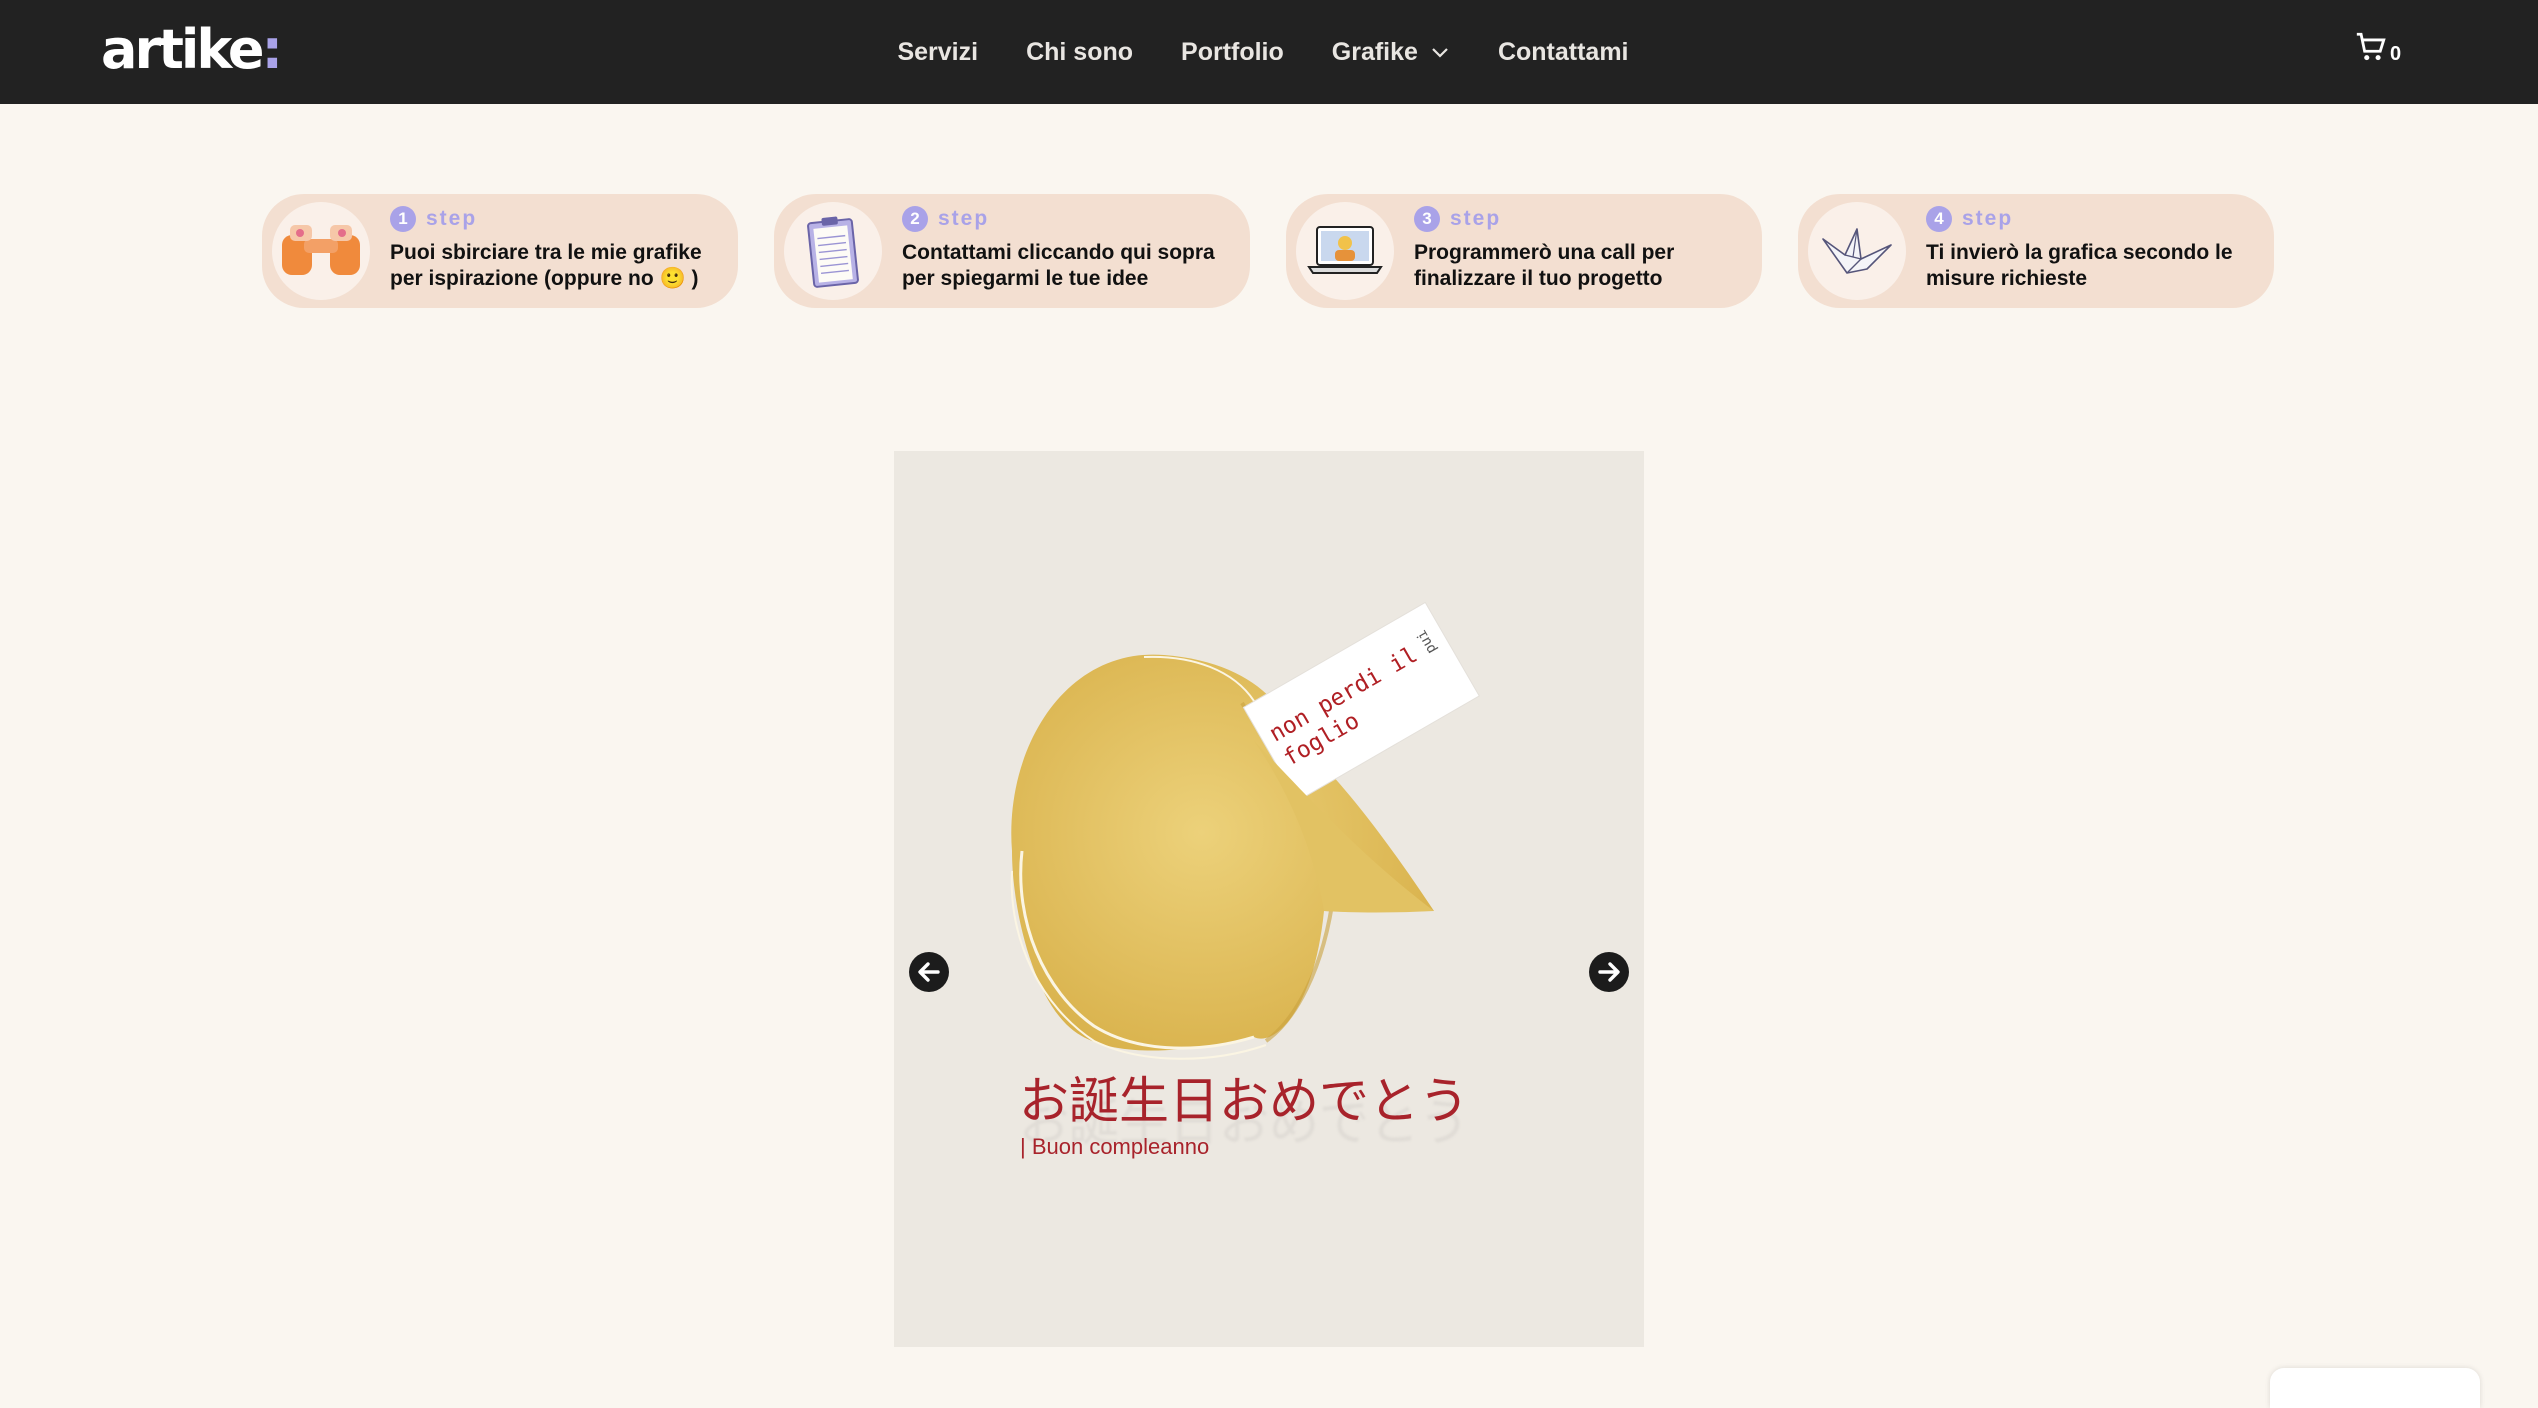 The height and width of the screenshot is (1408, 2538). Describe the element at coordinates (2375, 1388) in the screenshot. I see `chat-widget-tab` at that location.